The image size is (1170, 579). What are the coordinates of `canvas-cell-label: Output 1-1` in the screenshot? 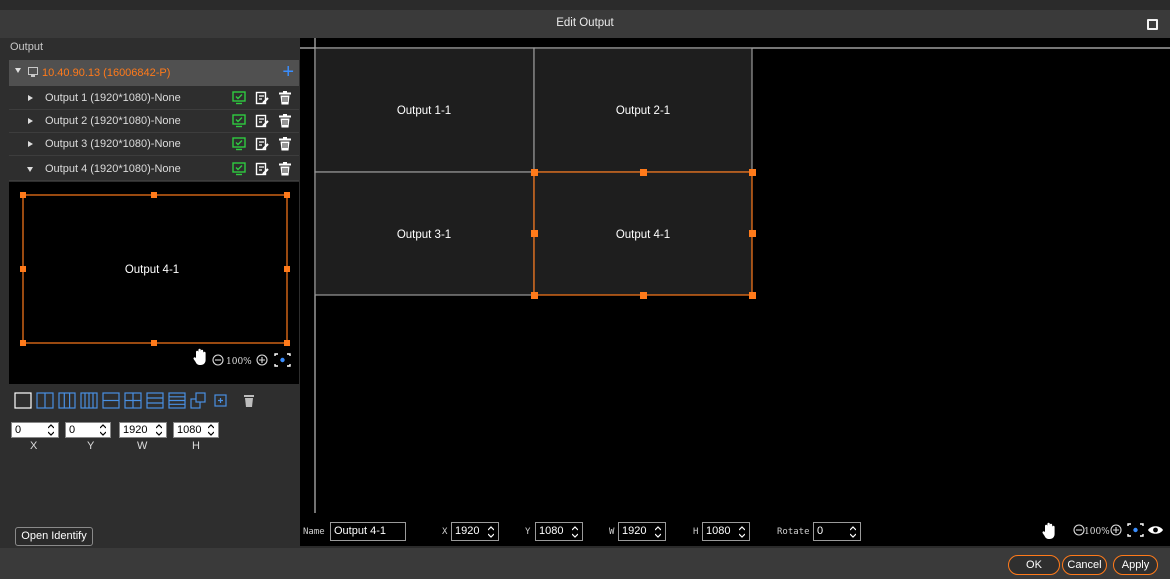 It's located at (424, 111).